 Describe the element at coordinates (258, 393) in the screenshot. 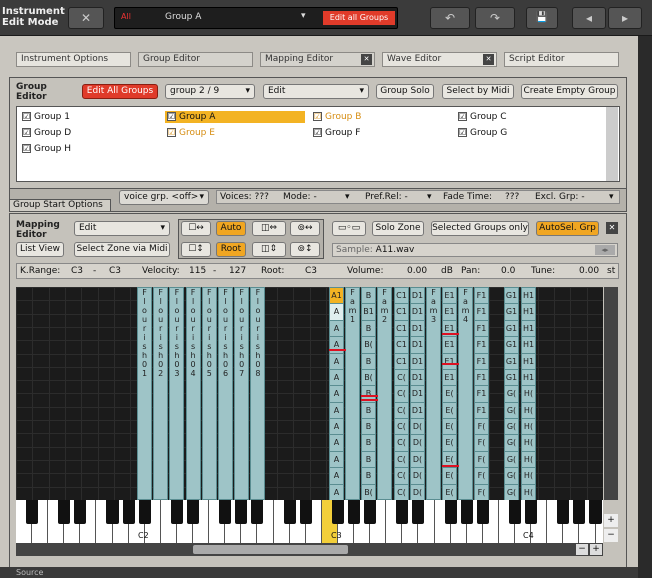

I see `zone: Flourish08` at that location.